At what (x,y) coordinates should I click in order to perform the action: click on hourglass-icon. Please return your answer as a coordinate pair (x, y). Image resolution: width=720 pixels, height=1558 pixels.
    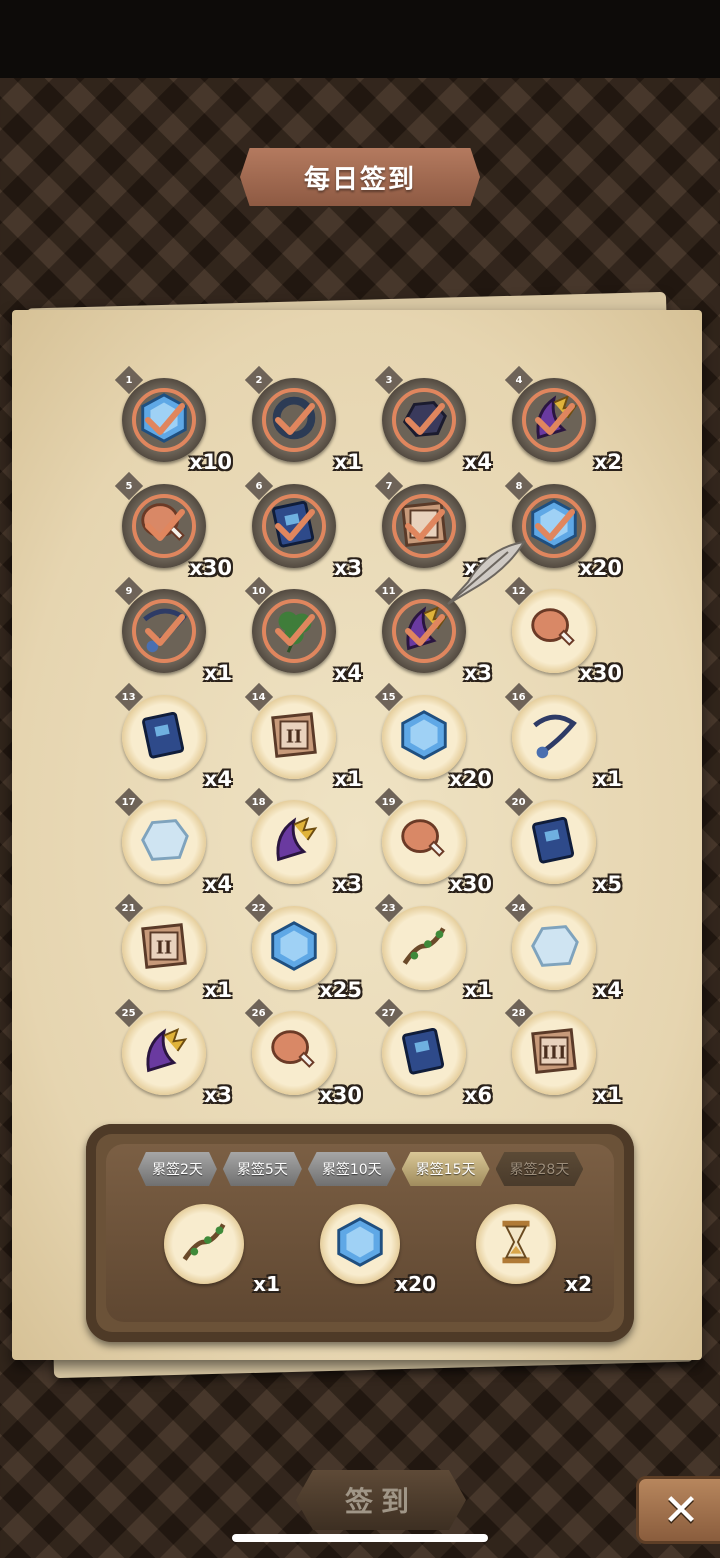
    Looking at the image, I should click on (516, 1244).